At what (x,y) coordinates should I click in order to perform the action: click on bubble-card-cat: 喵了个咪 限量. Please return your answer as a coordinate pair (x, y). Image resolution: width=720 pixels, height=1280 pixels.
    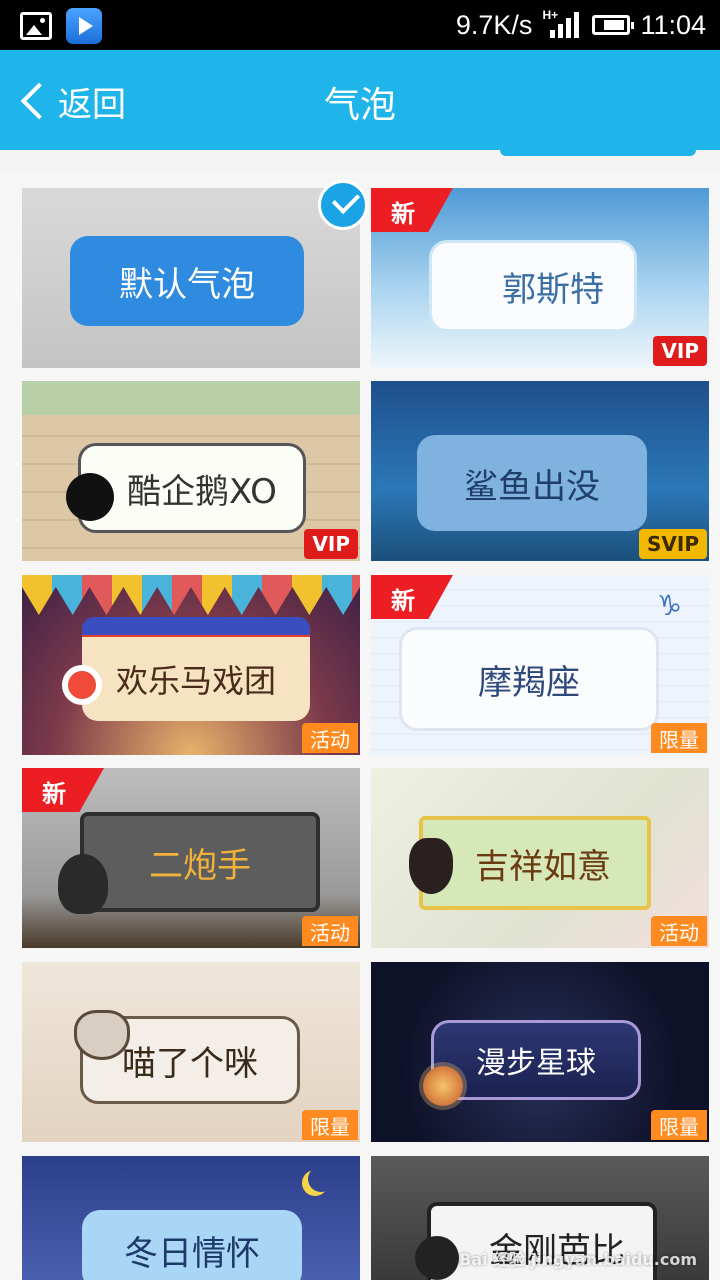
    Looking at the image, I should click on (191, 1052).